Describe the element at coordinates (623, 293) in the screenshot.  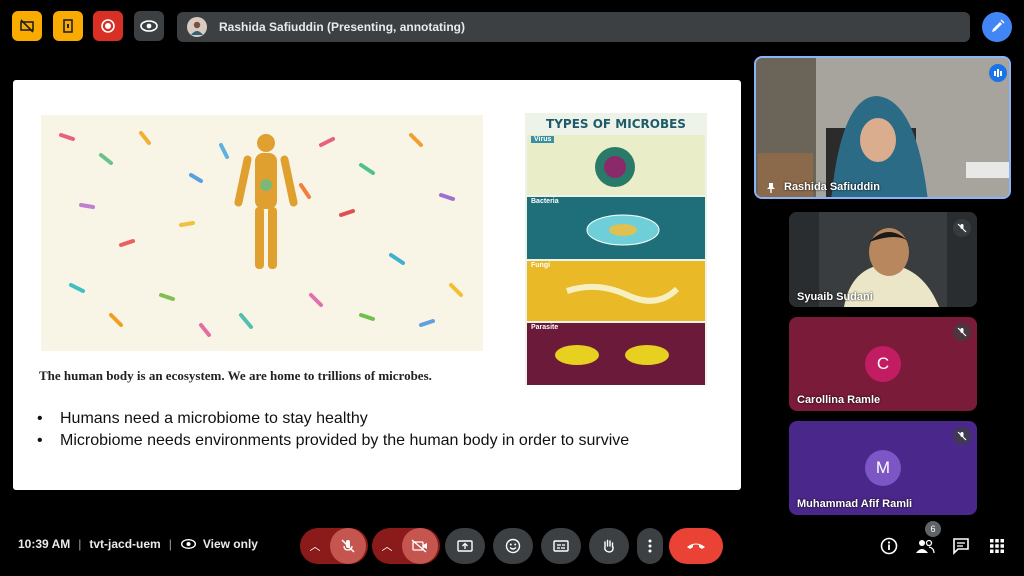
I see `fungi-diagram` at that location.